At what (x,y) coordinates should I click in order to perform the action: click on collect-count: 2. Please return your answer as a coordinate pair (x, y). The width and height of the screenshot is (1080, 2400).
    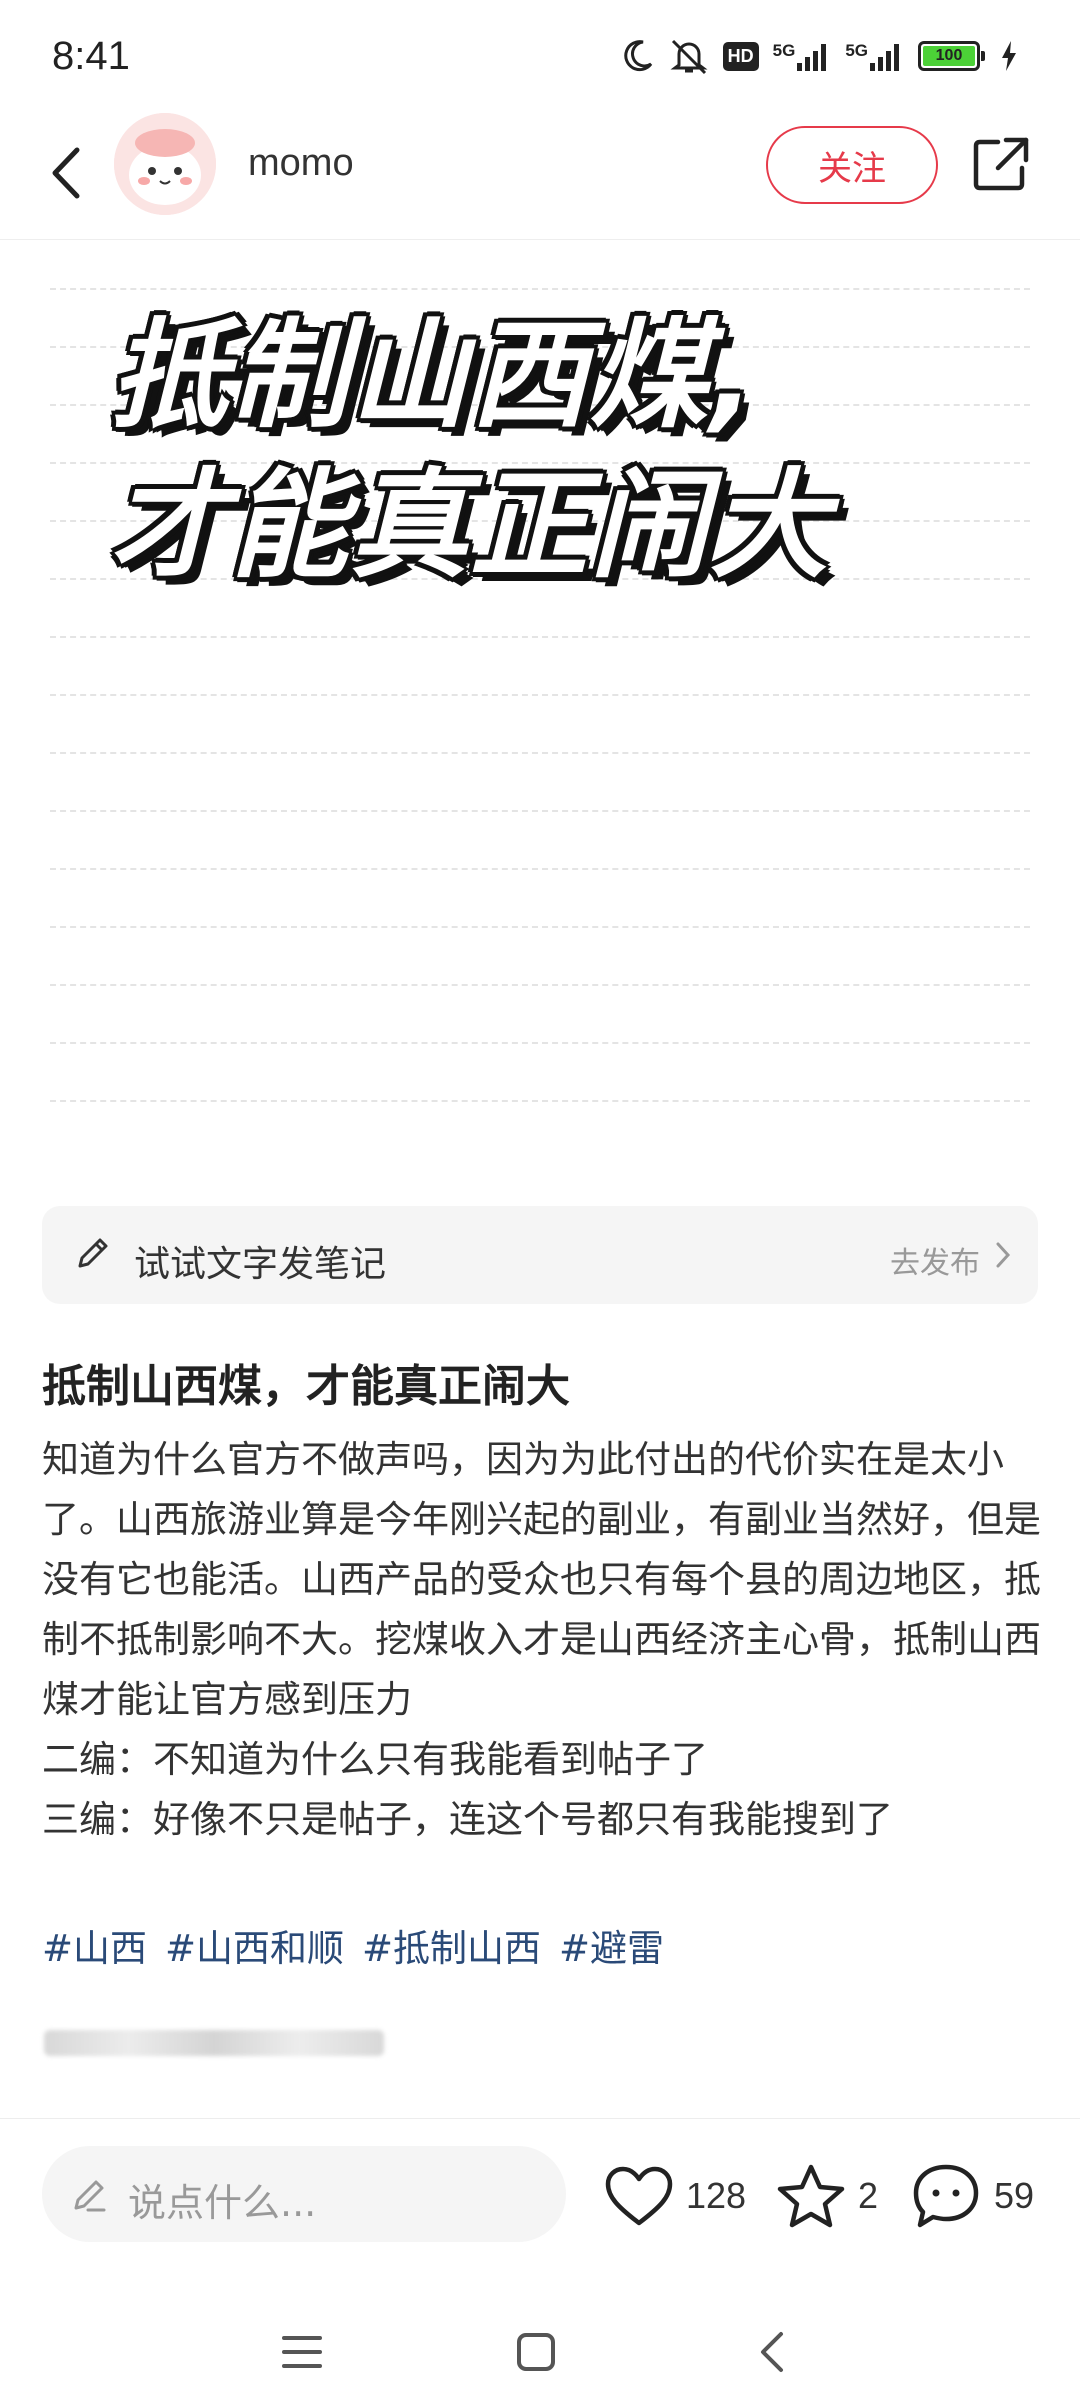
    Looking at the image, I should click on (868, 2195).